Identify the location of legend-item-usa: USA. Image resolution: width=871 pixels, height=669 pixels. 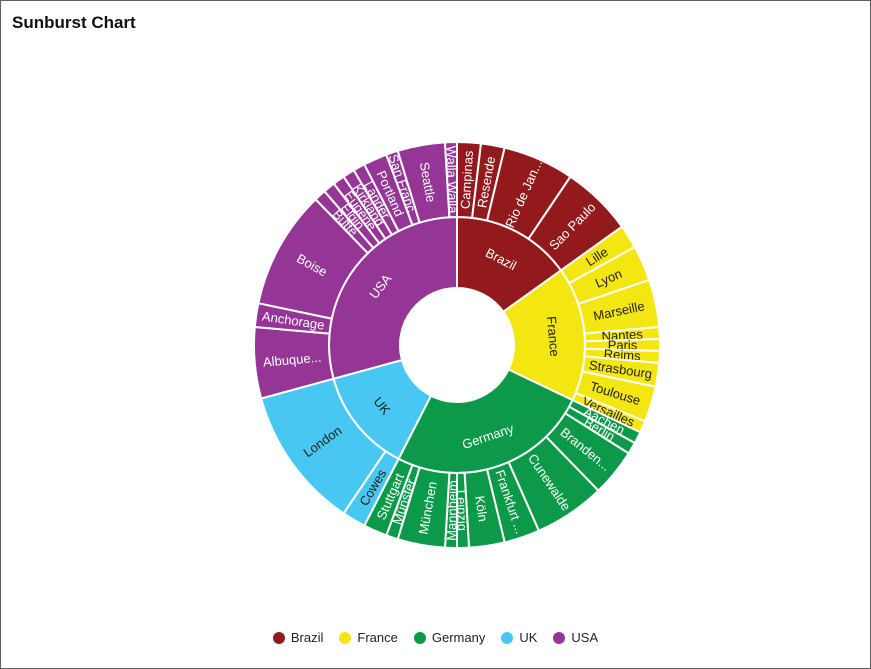
(575, 637).